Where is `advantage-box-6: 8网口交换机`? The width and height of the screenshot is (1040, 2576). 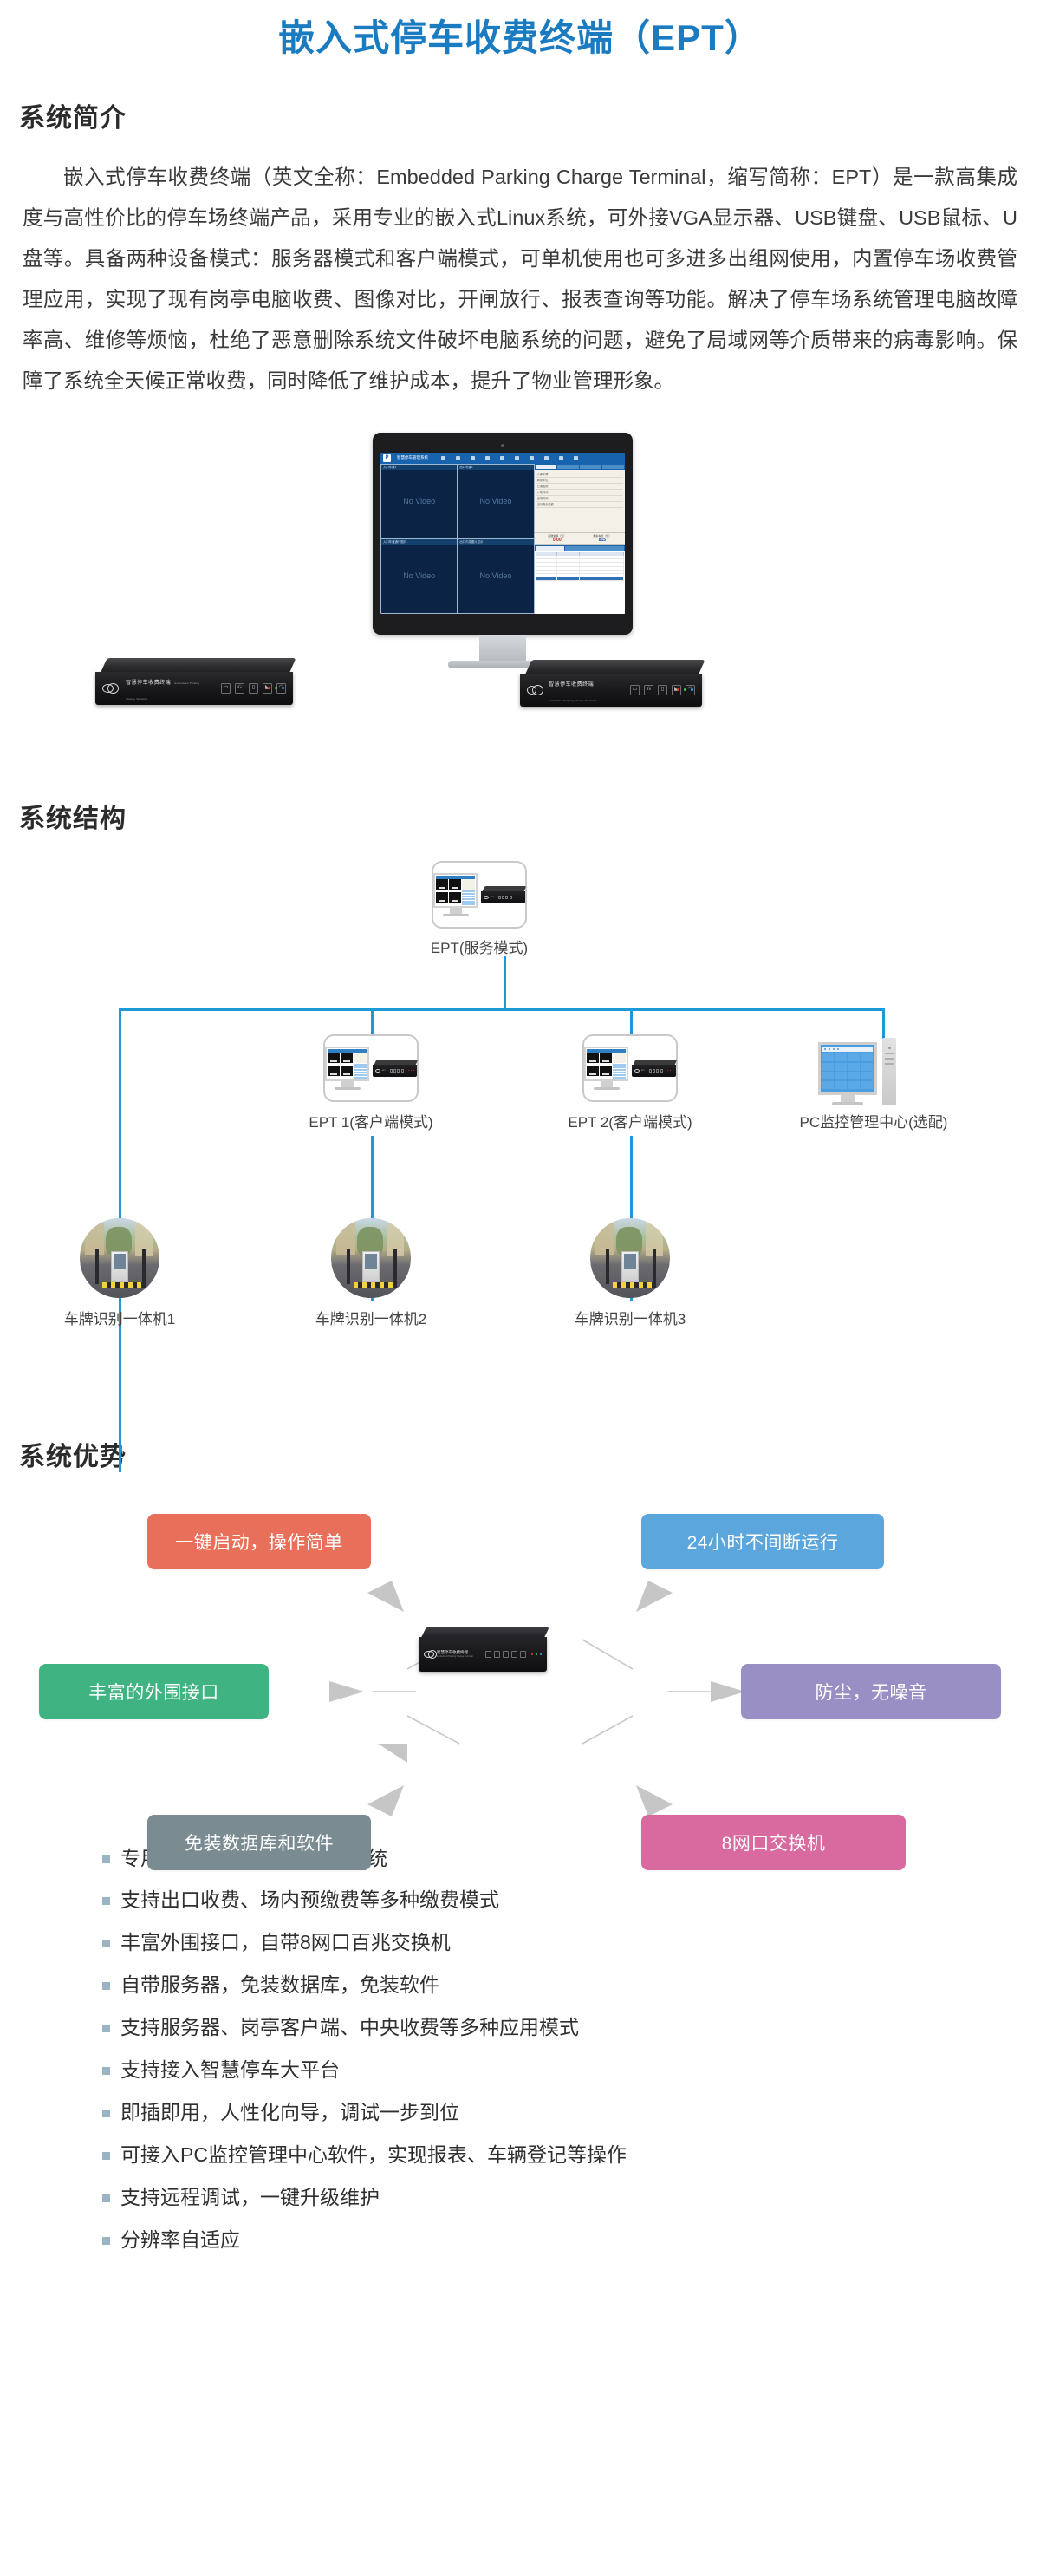 advantage-box-6: 8网口交换机 is located at coordinates (773, 1842).